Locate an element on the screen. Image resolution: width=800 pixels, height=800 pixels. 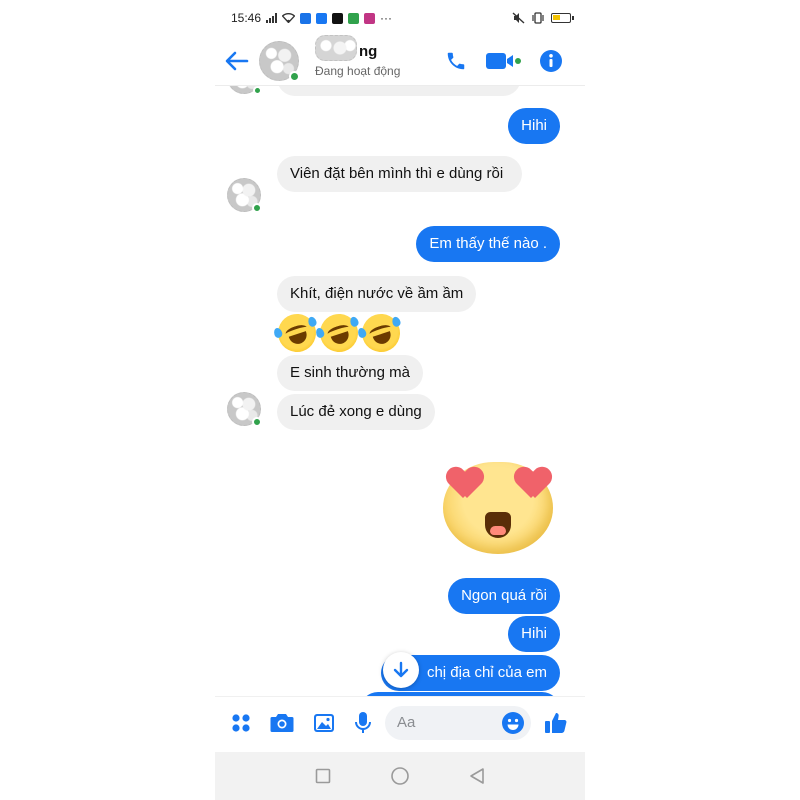
camera-icon is located at coordinates (282, 723).